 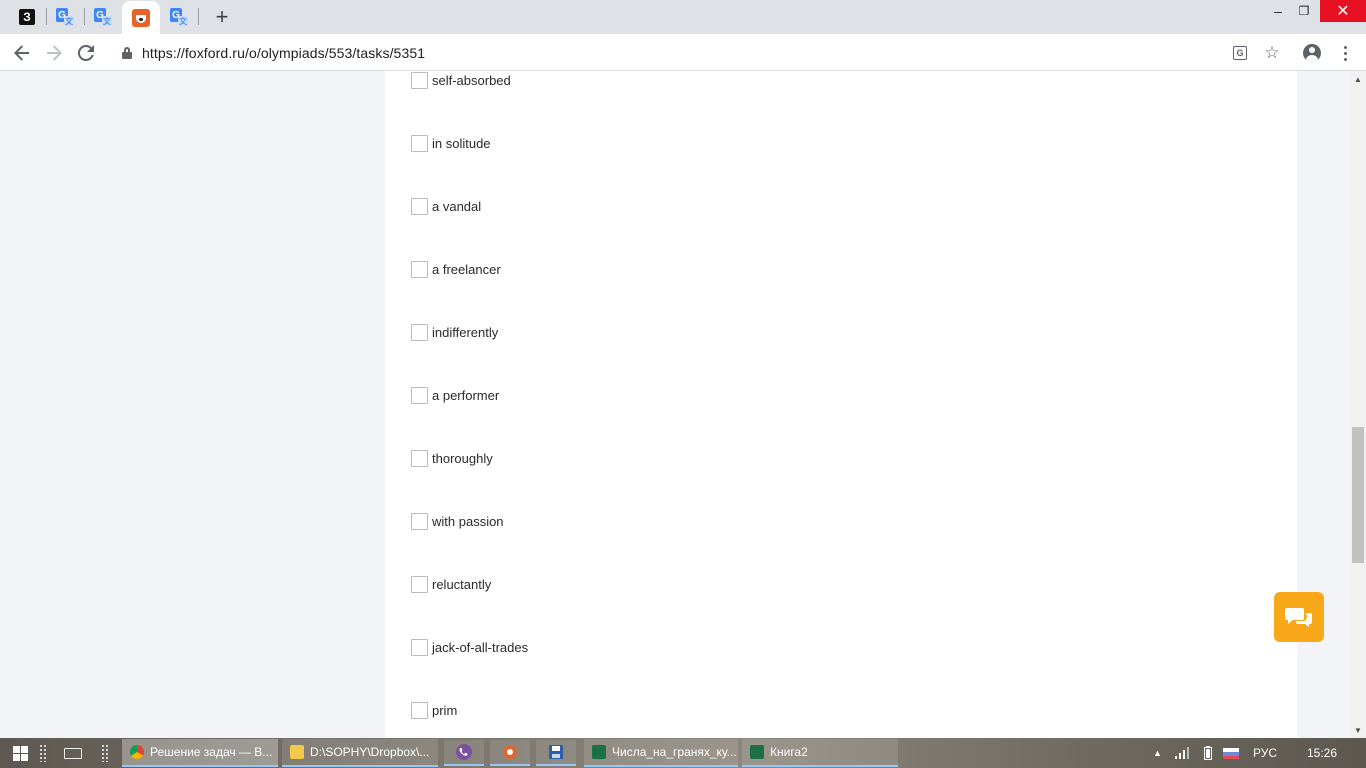 What do you see at coordinates (457, 206) in the screenshot?
I see `option-label: a vandal` at bounding box center [457, 206].